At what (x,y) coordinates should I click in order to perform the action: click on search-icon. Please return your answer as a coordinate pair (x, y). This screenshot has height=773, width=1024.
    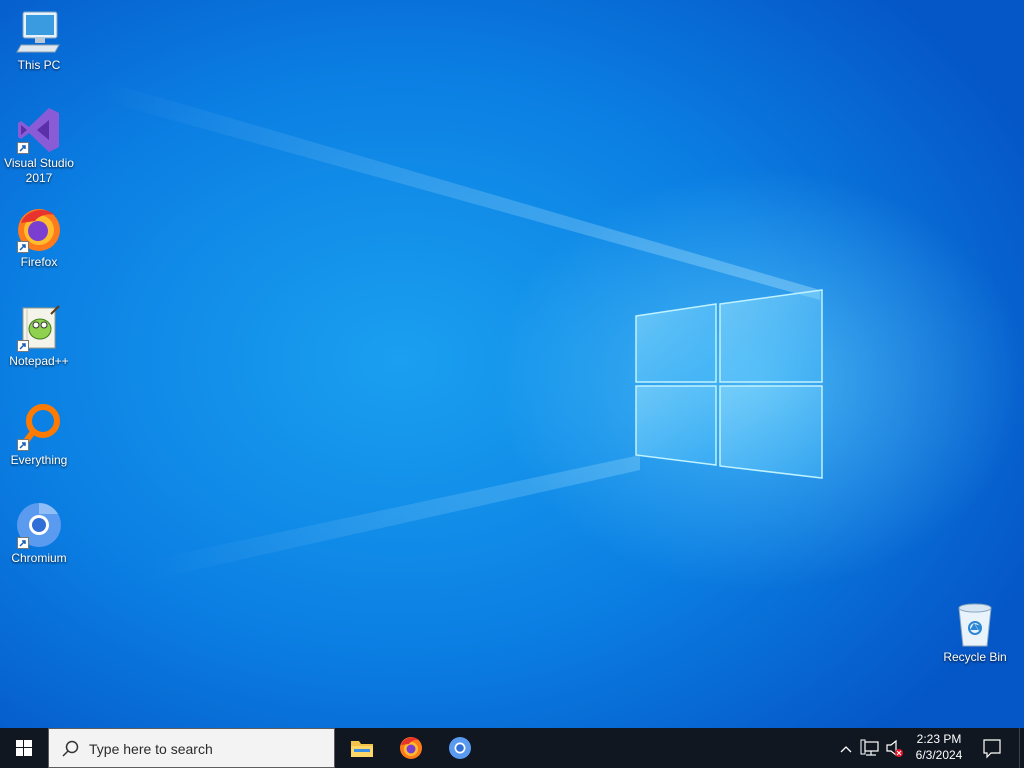
    Looking at the image, I should click on (70, 748).